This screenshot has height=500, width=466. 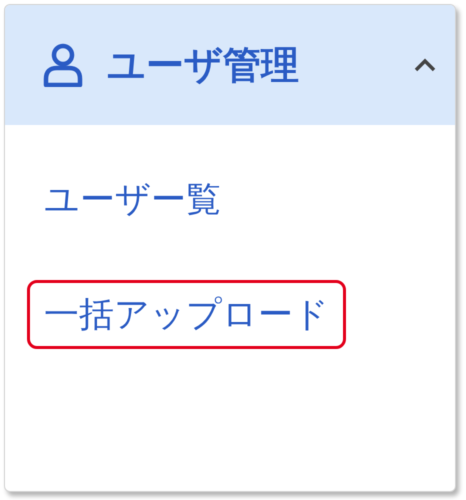 I want to click on menu-group-title: ユーザ管理, so click(x=203, y=65).